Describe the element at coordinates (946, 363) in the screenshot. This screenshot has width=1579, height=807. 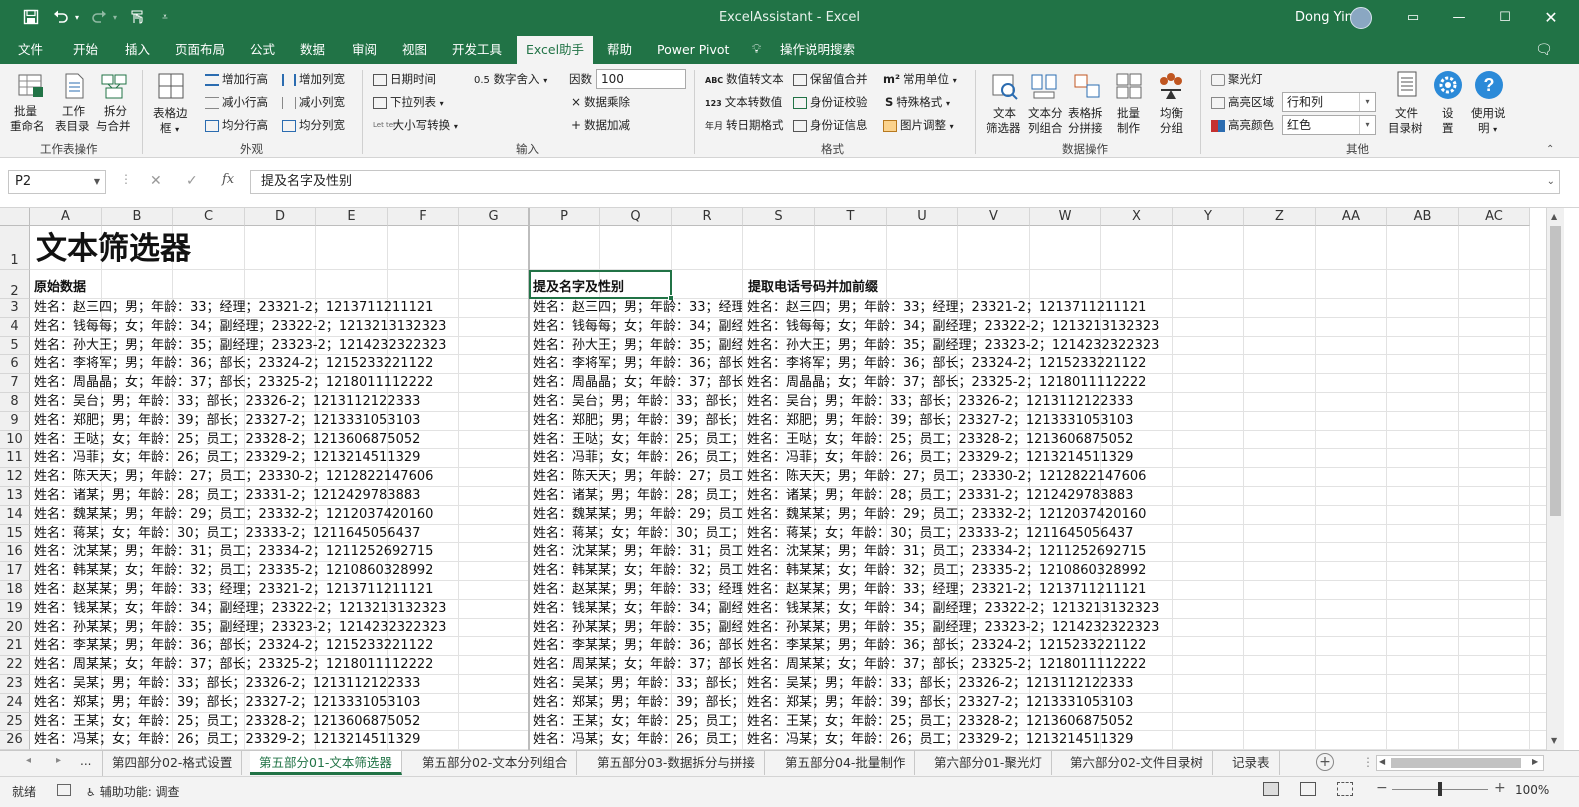
I see `cell-phone-extract: 姓名：李将军；男；年龄：36；部长；23324-2；1215233221122` at that location.